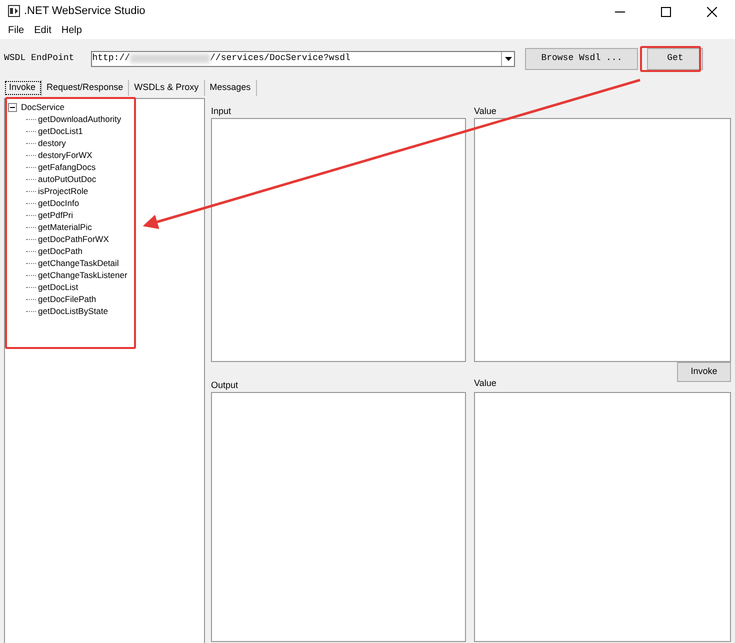 Image resolution: width=735 pixels, height=643 pixels. What do you see at coordinates (221, 111) in the screenshot?
I see `panel-label: Input` at bounding box center [221, 111].